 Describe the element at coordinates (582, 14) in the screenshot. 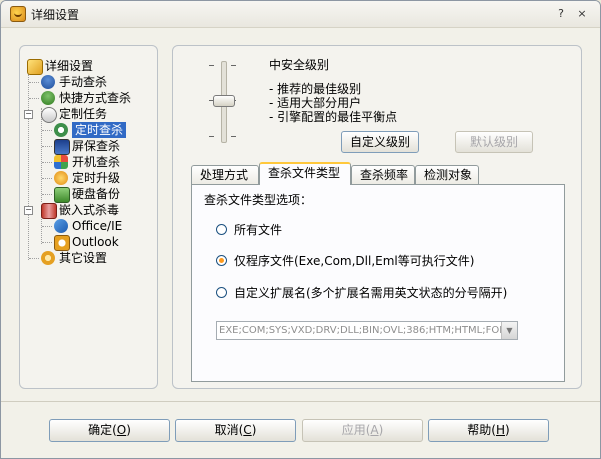

I see `close-icon: ×` at that location.